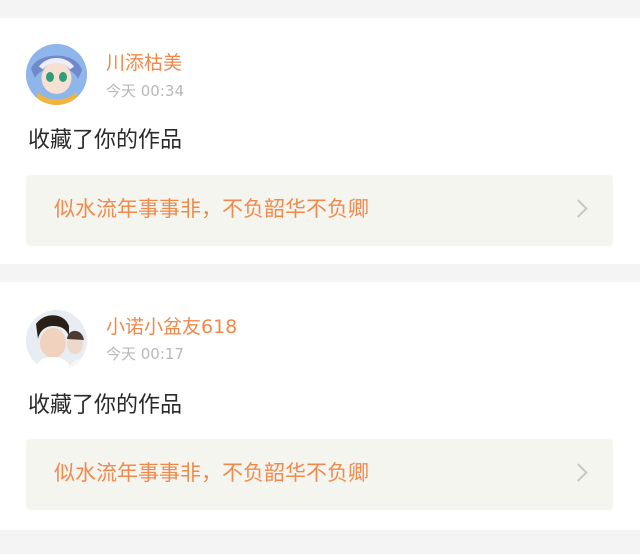 The width and height of the screenshot is (640, 554). I want to click on username: 小诺小盆友618, so click(171, 327).